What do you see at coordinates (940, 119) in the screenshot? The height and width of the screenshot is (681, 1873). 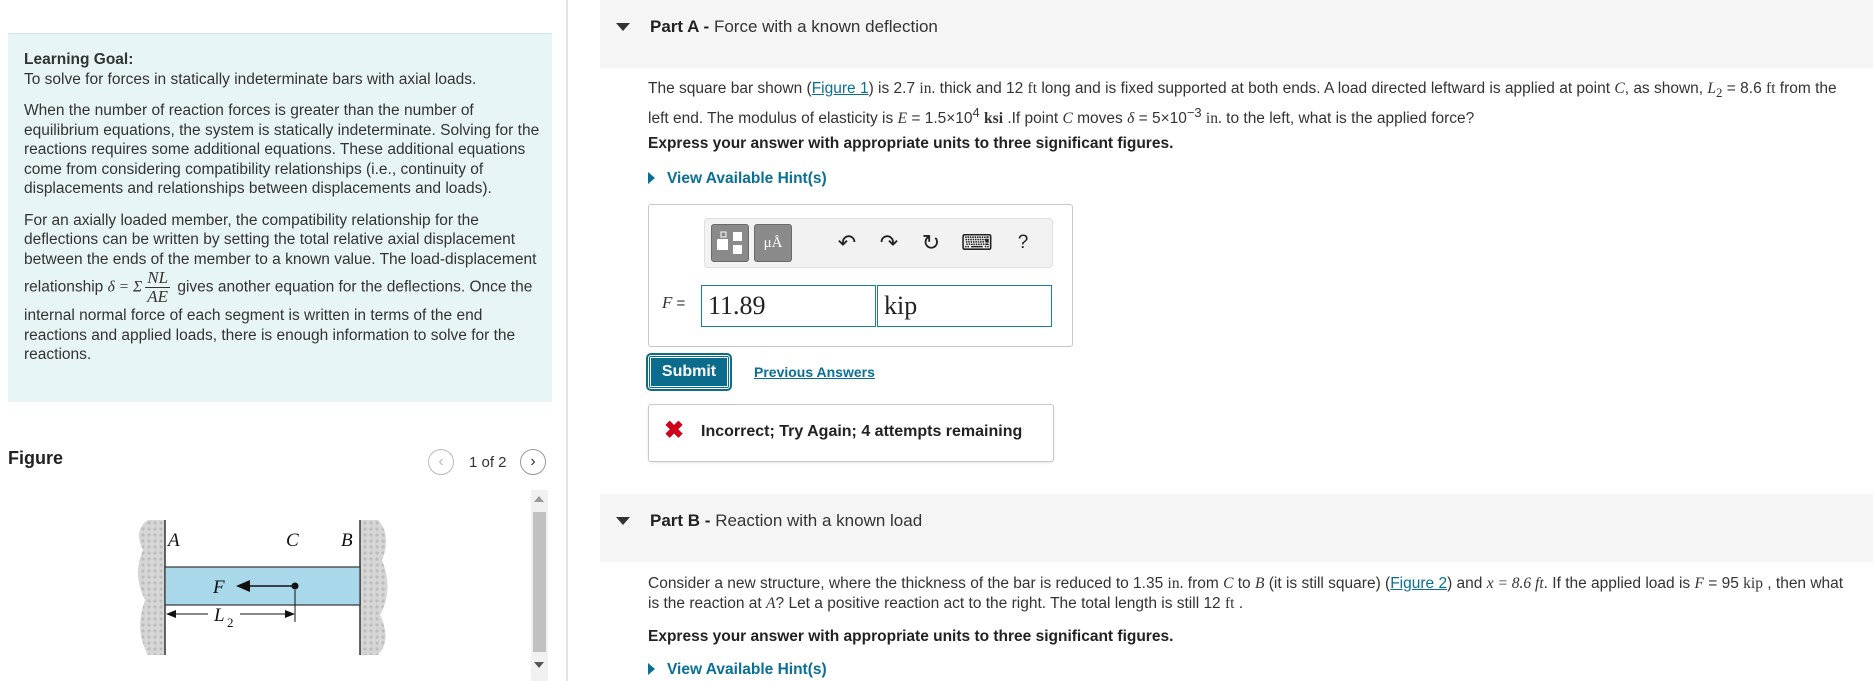 I see `text-segment: = 1.5×10` at bounding box center [940, 119].